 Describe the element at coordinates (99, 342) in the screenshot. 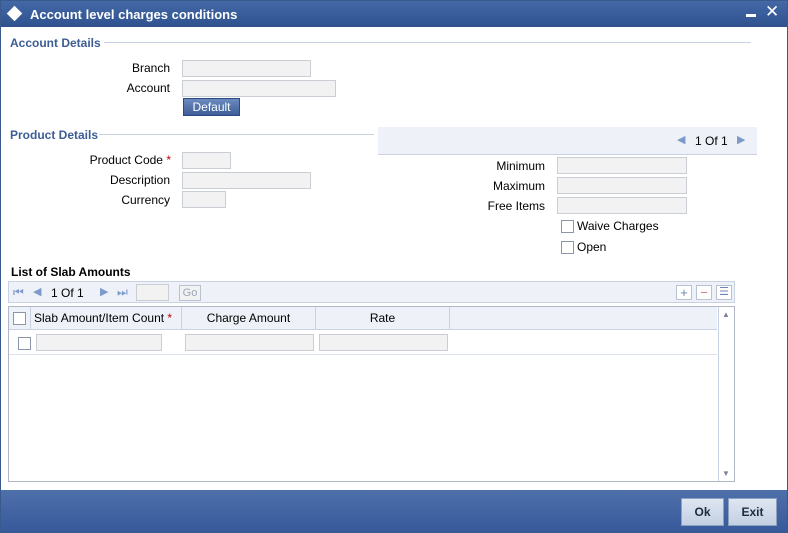

I see `slab-amount-input` at that location.